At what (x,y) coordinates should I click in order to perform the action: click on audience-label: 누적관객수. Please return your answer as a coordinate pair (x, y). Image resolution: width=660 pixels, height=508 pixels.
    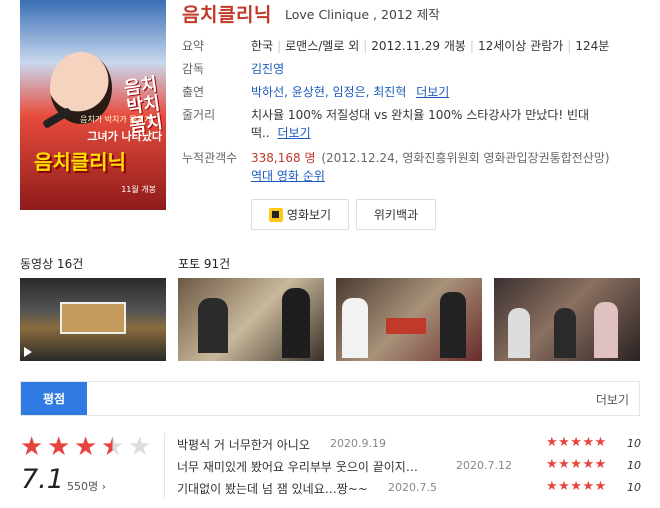
    Looking at the image, I should click on (210, 158).